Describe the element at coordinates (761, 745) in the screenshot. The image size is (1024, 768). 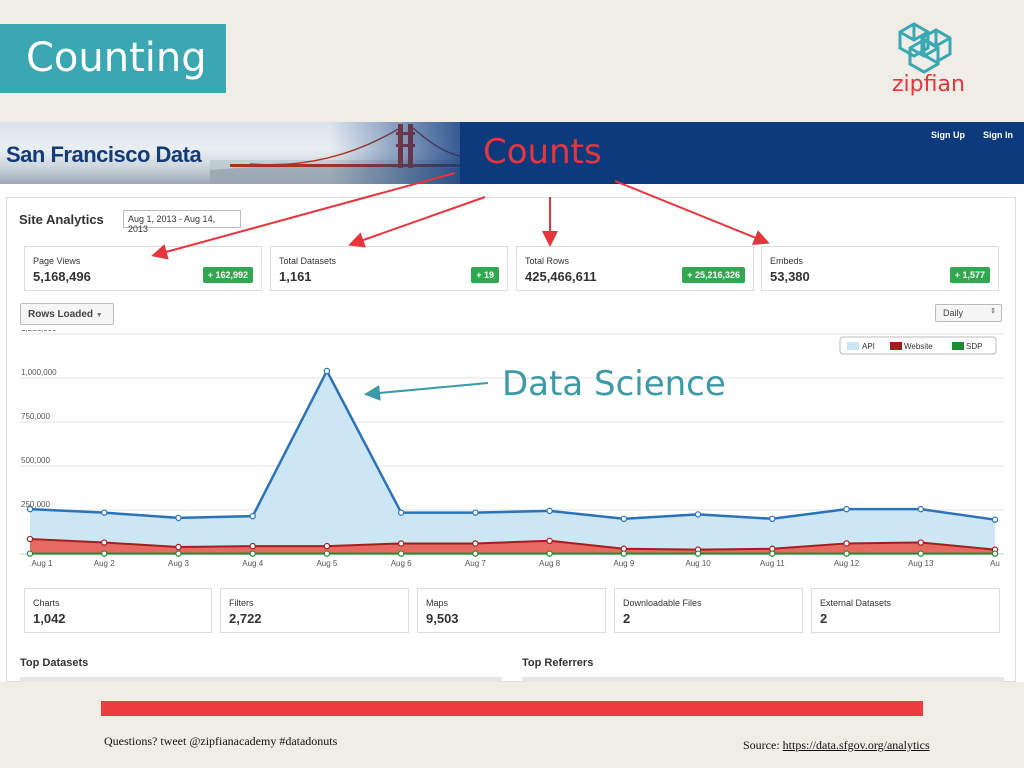
I see `footer-source-label: Source:` at that location.